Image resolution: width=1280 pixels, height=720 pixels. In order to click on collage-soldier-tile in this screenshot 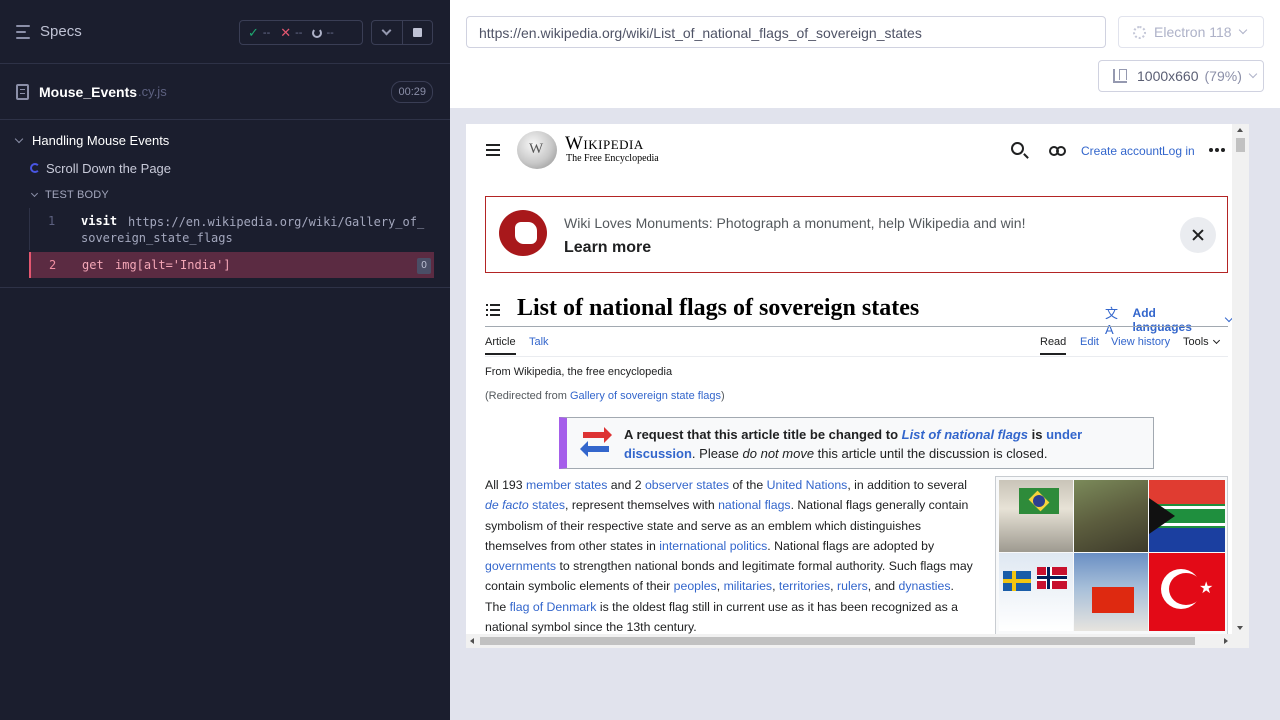, I will do `click(1111, 516)`.